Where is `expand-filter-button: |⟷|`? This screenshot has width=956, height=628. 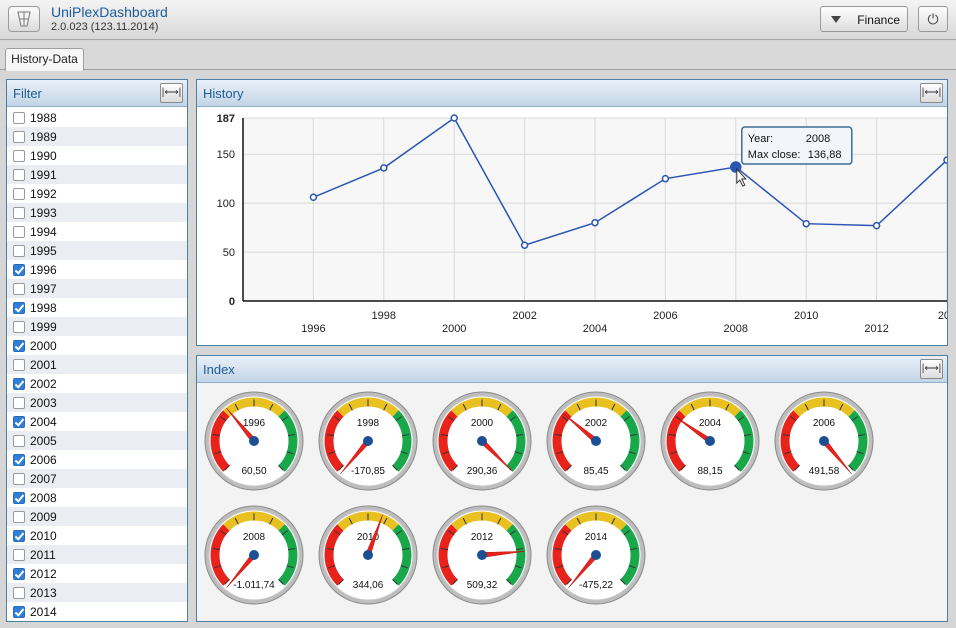 expand-filter-button: |⟷| is located at coordinates (171, 93).